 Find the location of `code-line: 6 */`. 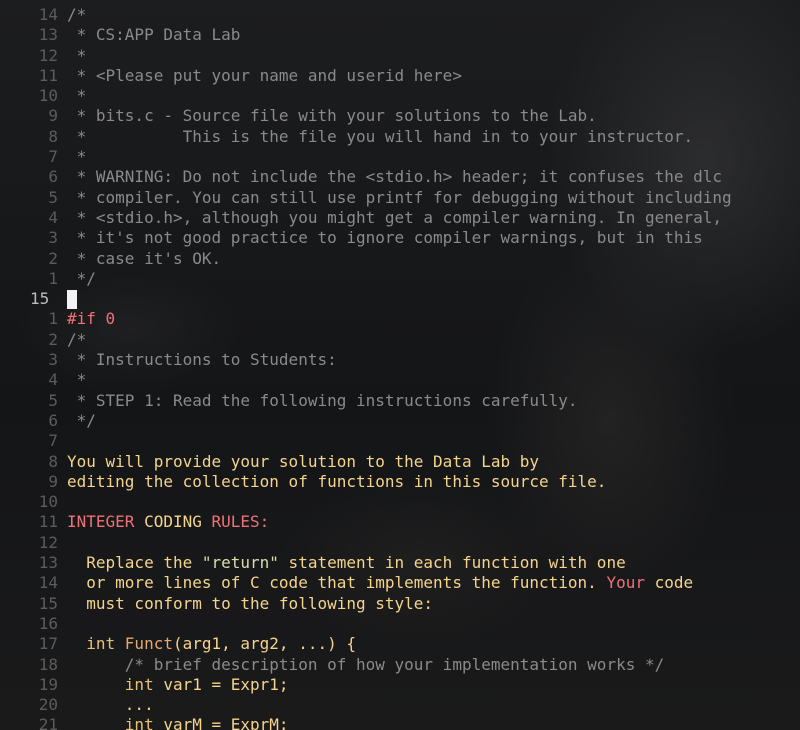

code-line: 6 */ is located at coordinates (400, 421).